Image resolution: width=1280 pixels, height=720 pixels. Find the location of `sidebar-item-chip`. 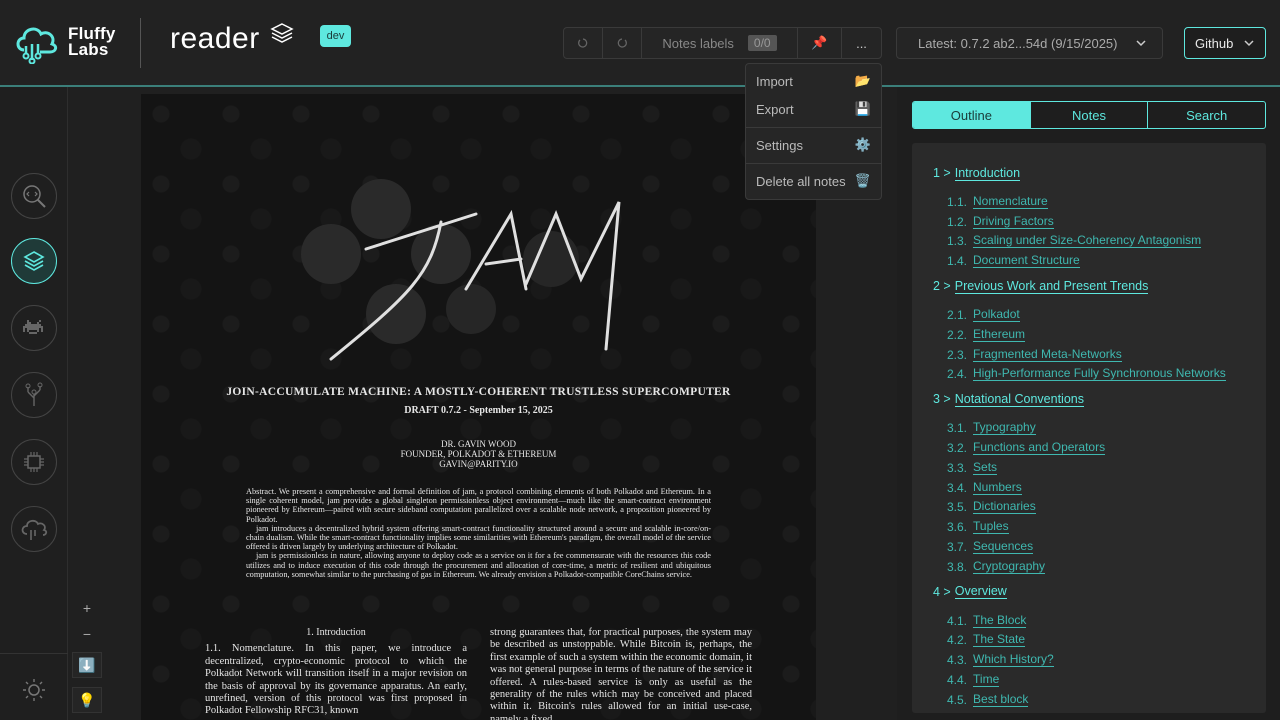

sidebar-item-chip is located at coordinates (34, 462).